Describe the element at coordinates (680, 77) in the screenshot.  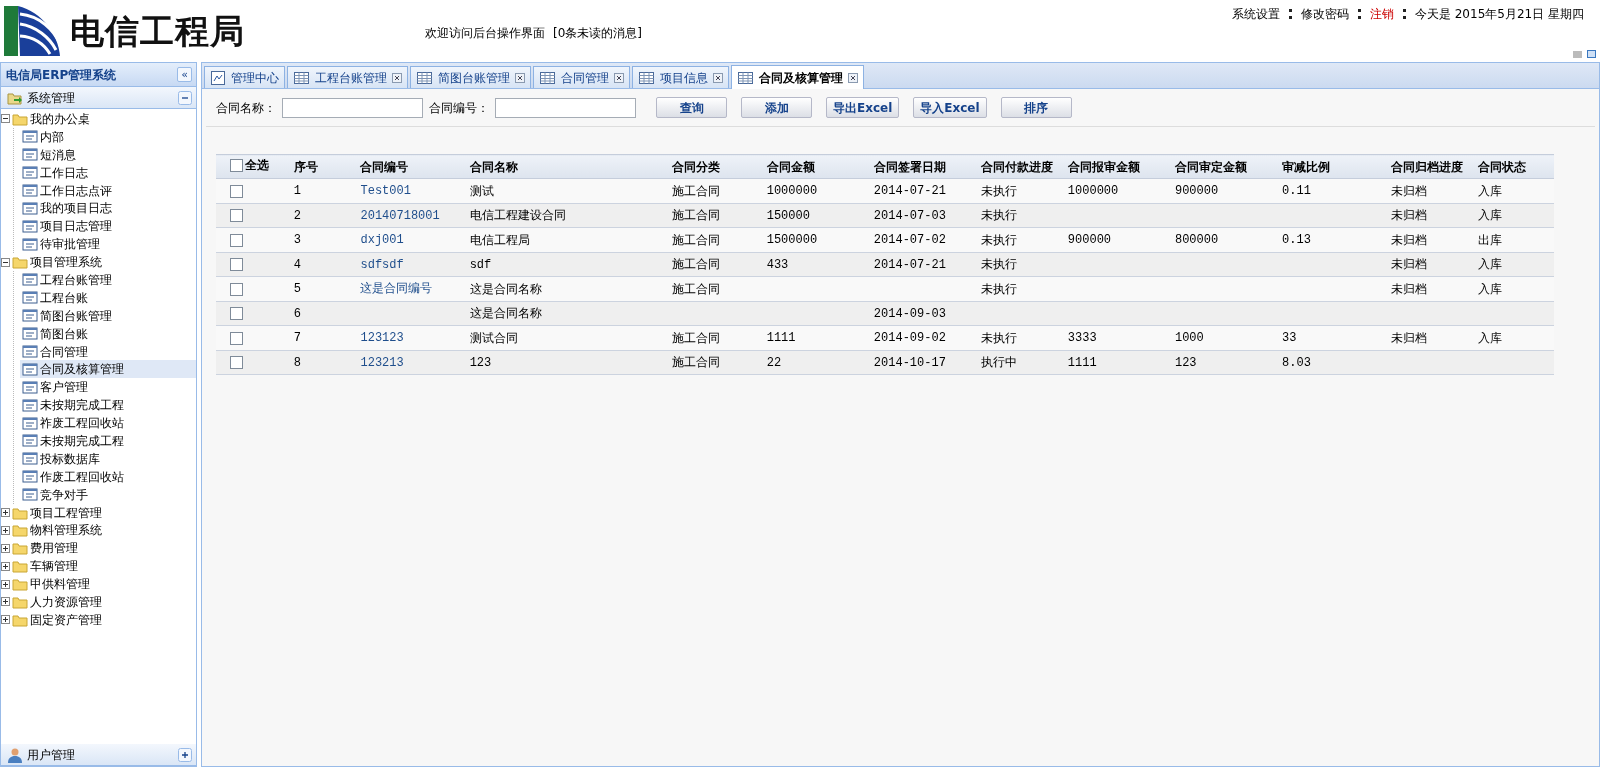
I see `tab: 项目信息` at that location.